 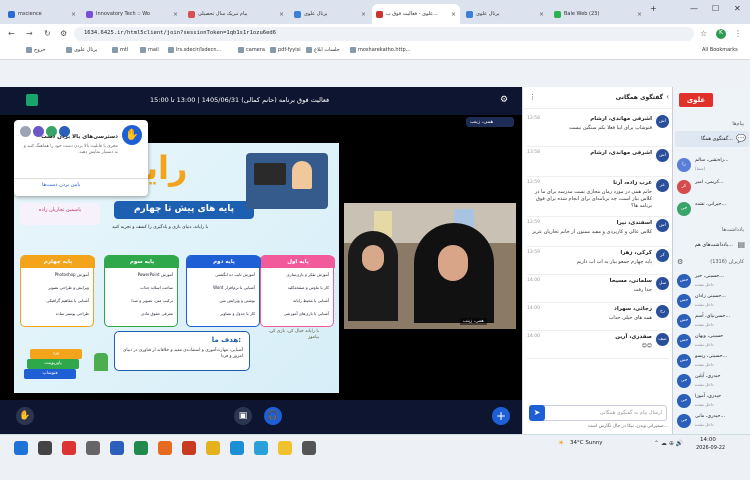 I want to click on chevron-icon: ‹, so click(x=667, y=97).